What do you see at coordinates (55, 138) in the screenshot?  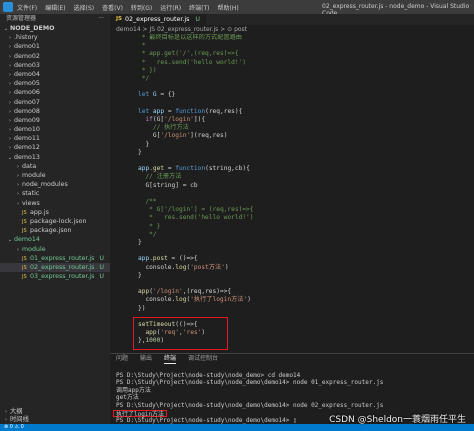 I see `tree-item: › demo11` at bounding box center [55, 138].